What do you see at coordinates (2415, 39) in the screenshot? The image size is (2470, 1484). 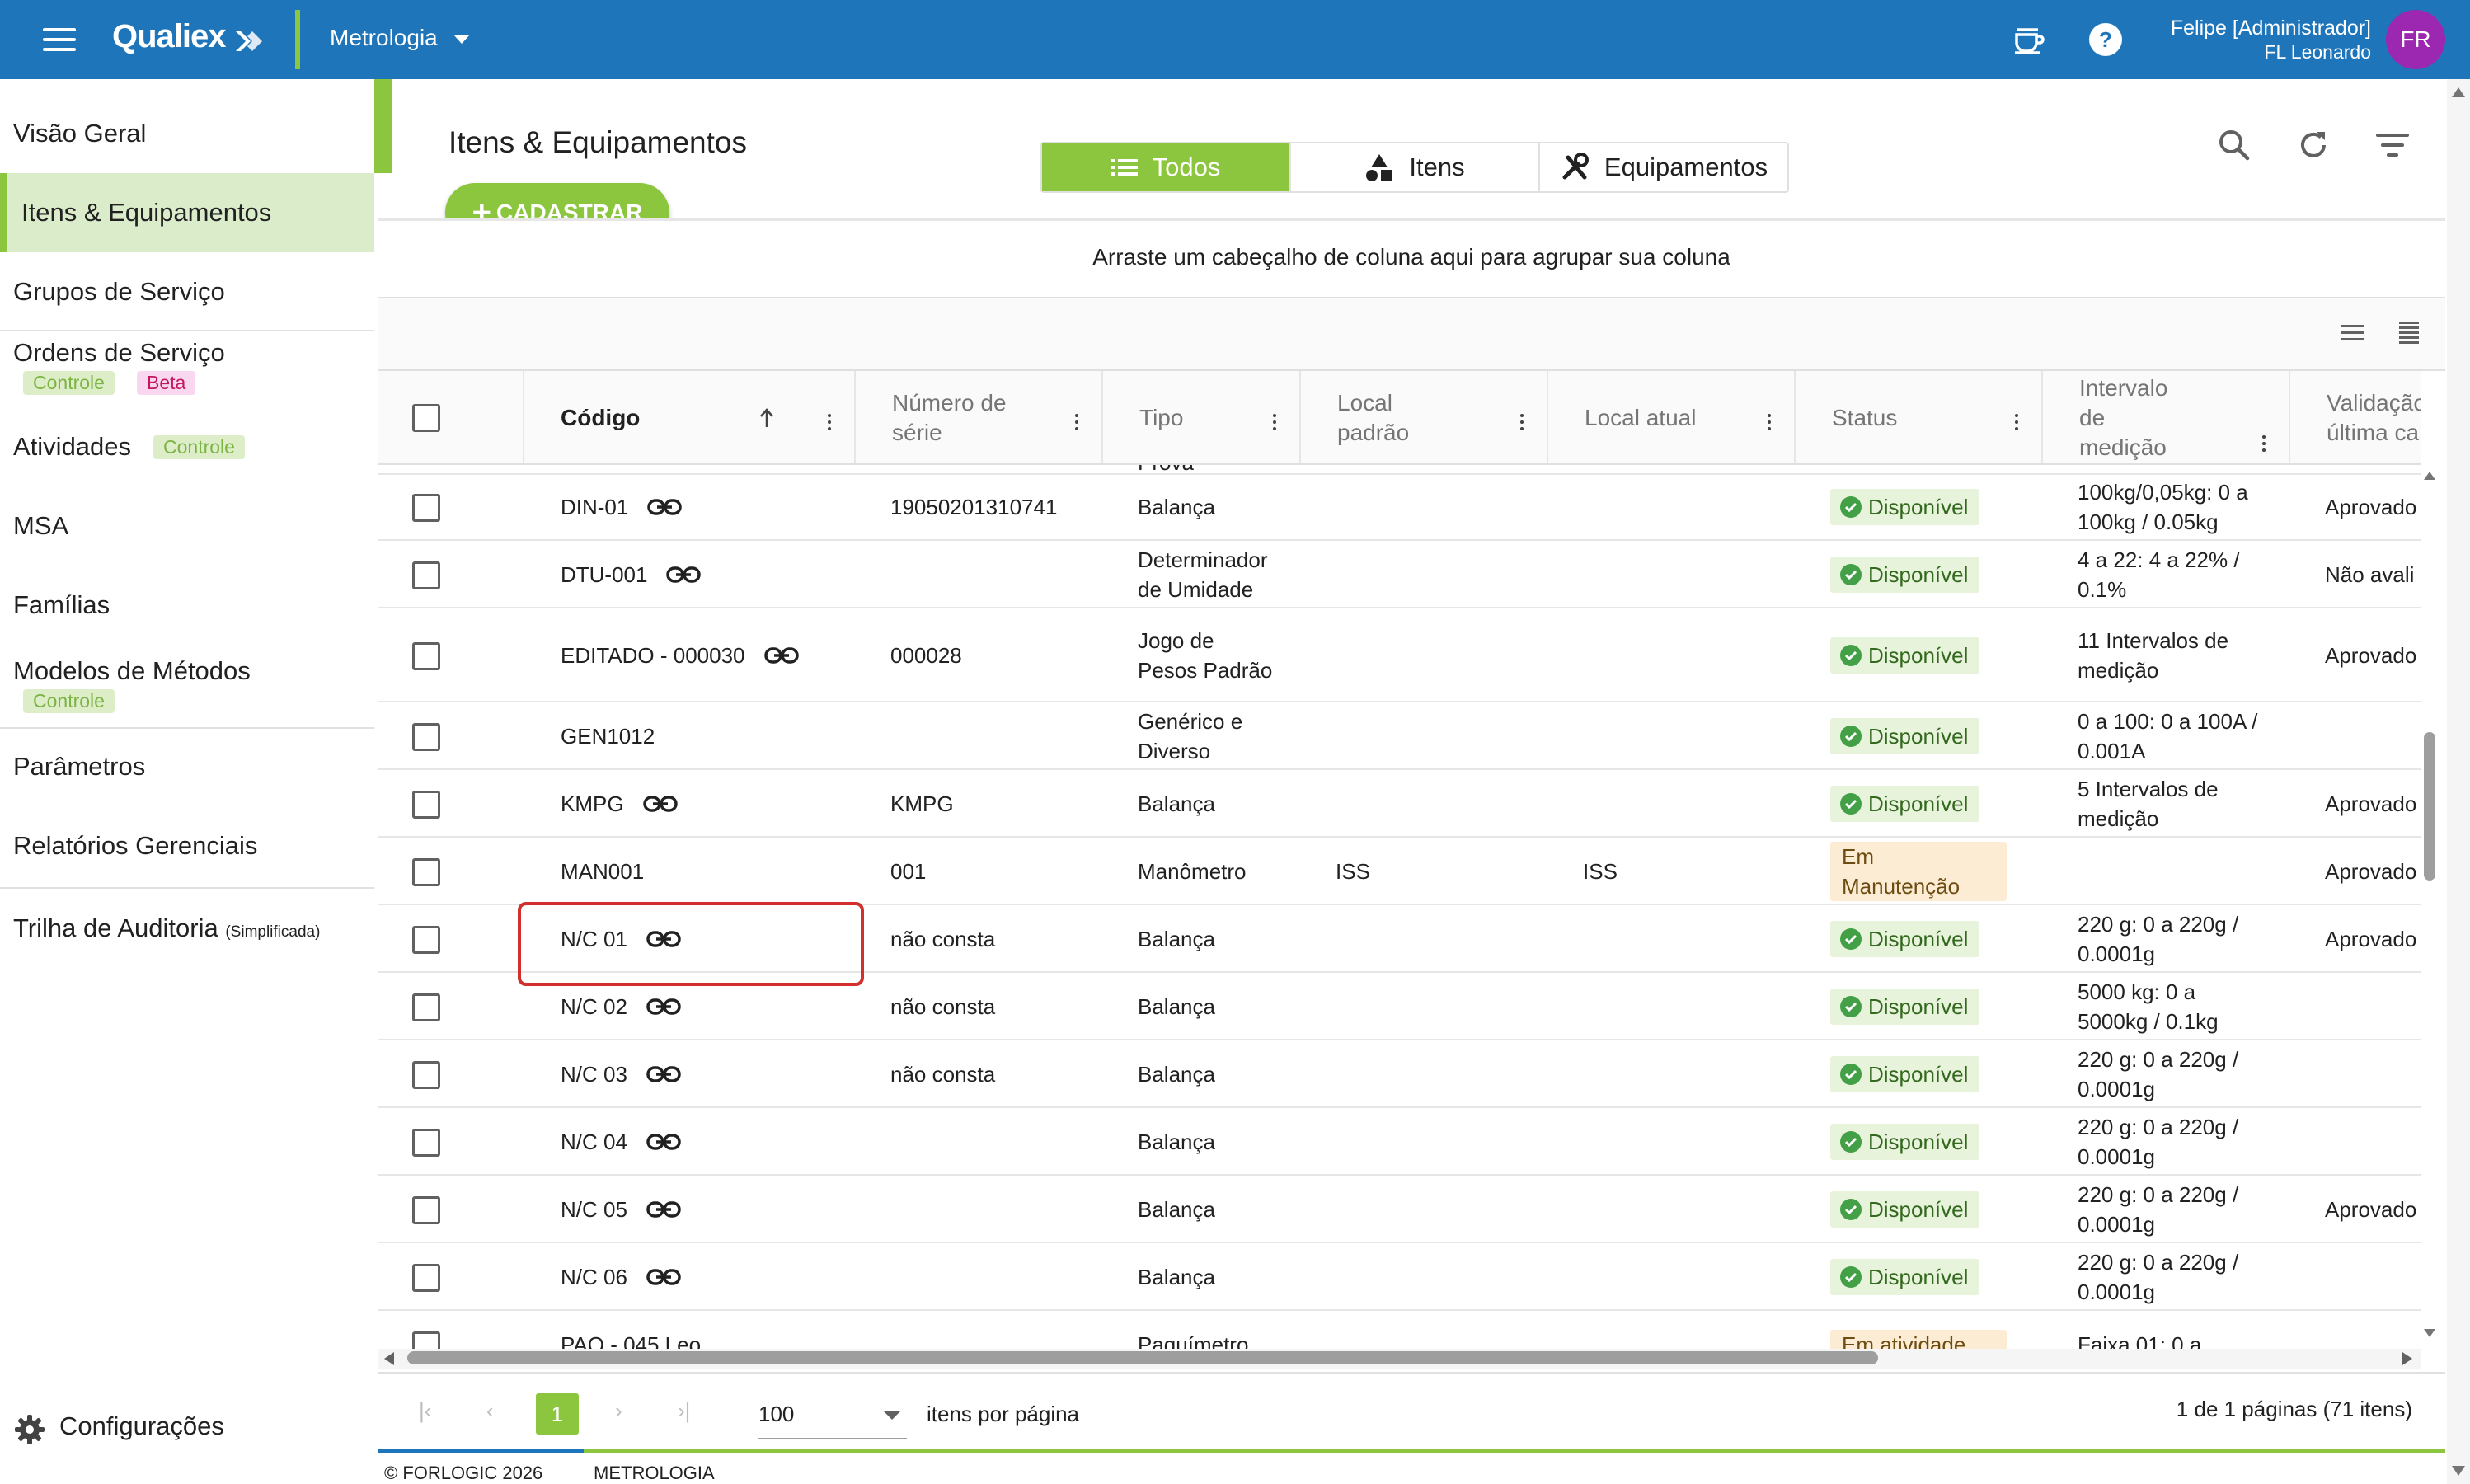 I see `avatar: FR` at bounding box center [2415, 39].